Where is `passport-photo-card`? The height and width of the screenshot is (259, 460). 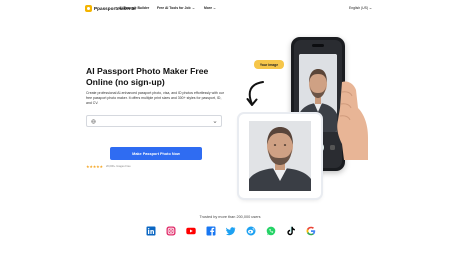 passport-photo-card is located at coordinates (280, 156).